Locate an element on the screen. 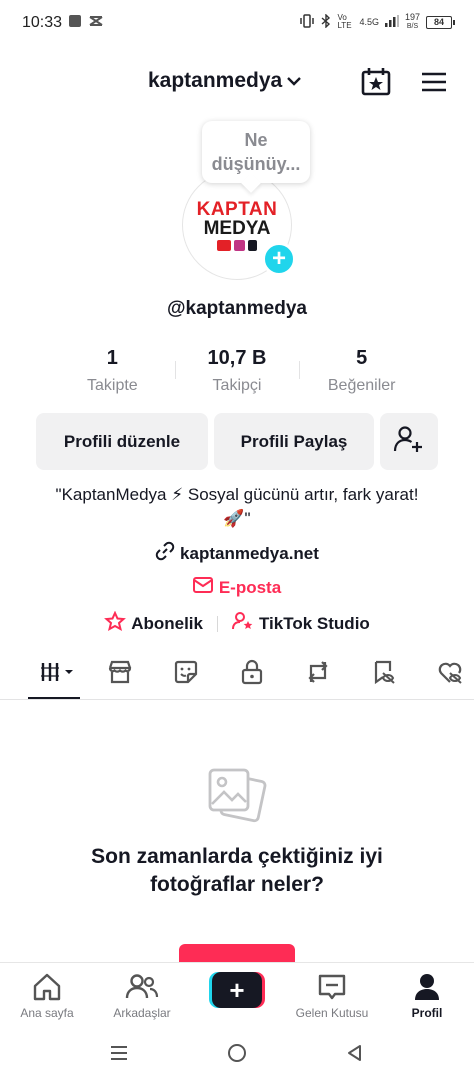  circle-icon is located at coordinates (237, 1055).